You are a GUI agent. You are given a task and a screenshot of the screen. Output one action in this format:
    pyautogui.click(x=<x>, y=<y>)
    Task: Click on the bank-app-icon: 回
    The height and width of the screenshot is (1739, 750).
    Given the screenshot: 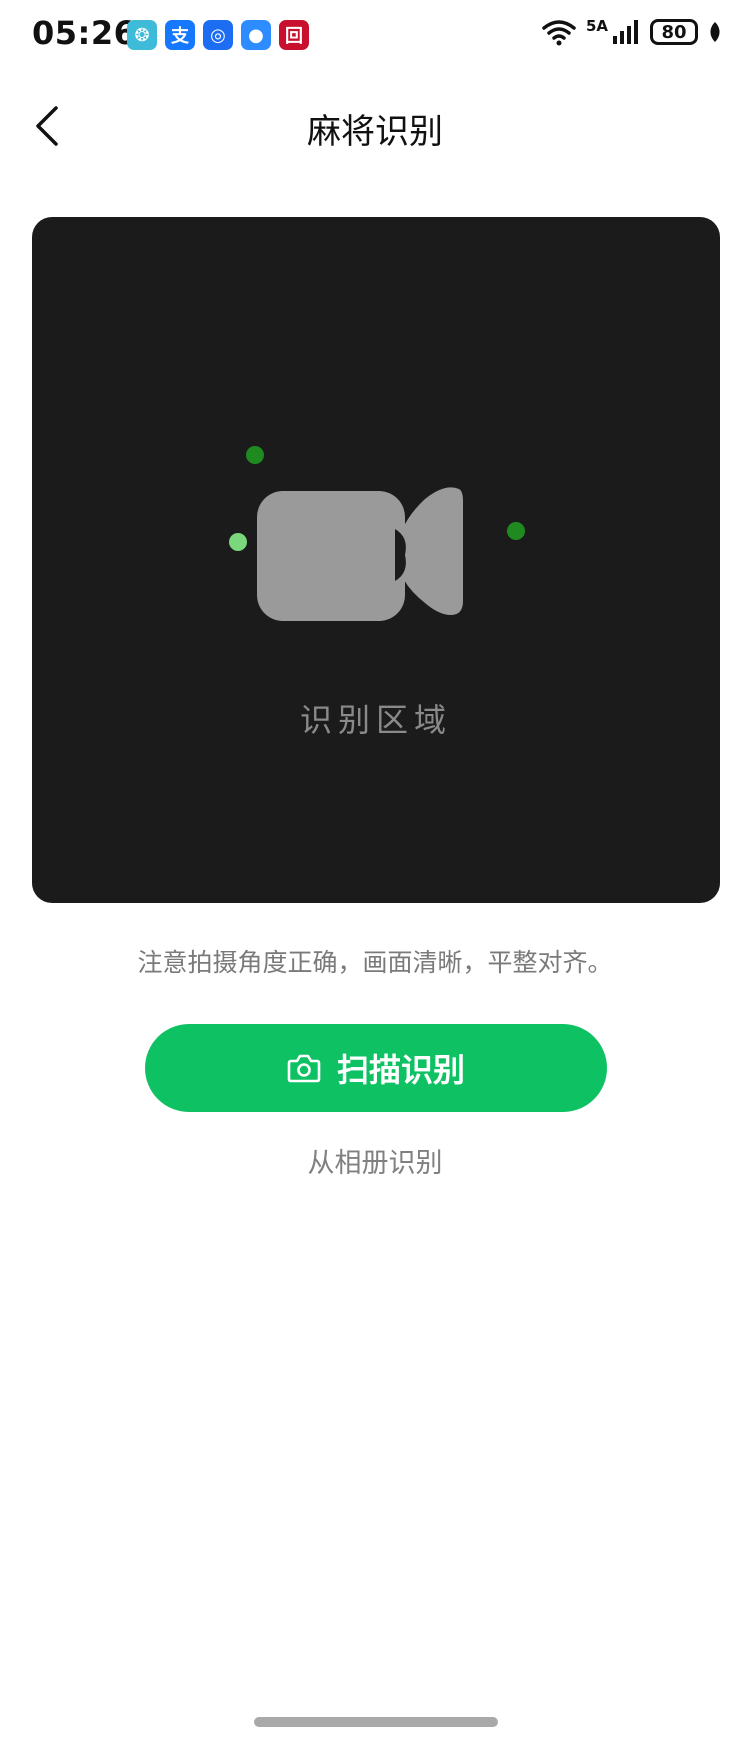 What is the action you would take?
    pyautogui.click(x=294, y=35)
    